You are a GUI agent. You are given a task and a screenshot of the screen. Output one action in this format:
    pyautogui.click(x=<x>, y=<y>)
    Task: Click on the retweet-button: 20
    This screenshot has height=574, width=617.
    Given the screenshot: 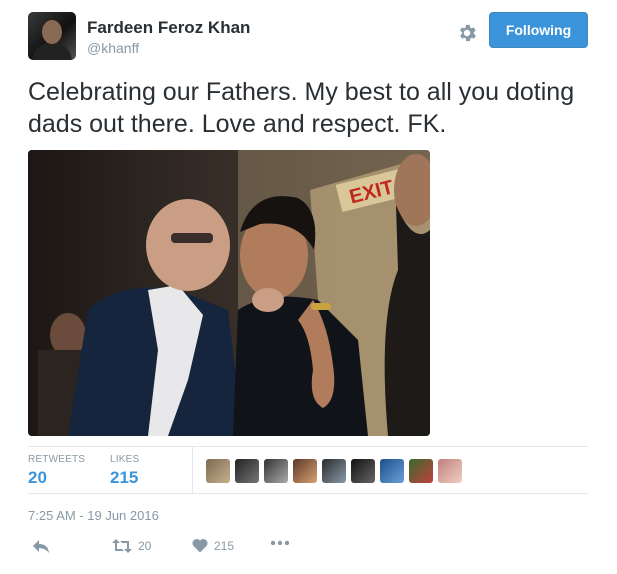 What is the action you would take?
    pyautogui.click(x=131, y=546)
    